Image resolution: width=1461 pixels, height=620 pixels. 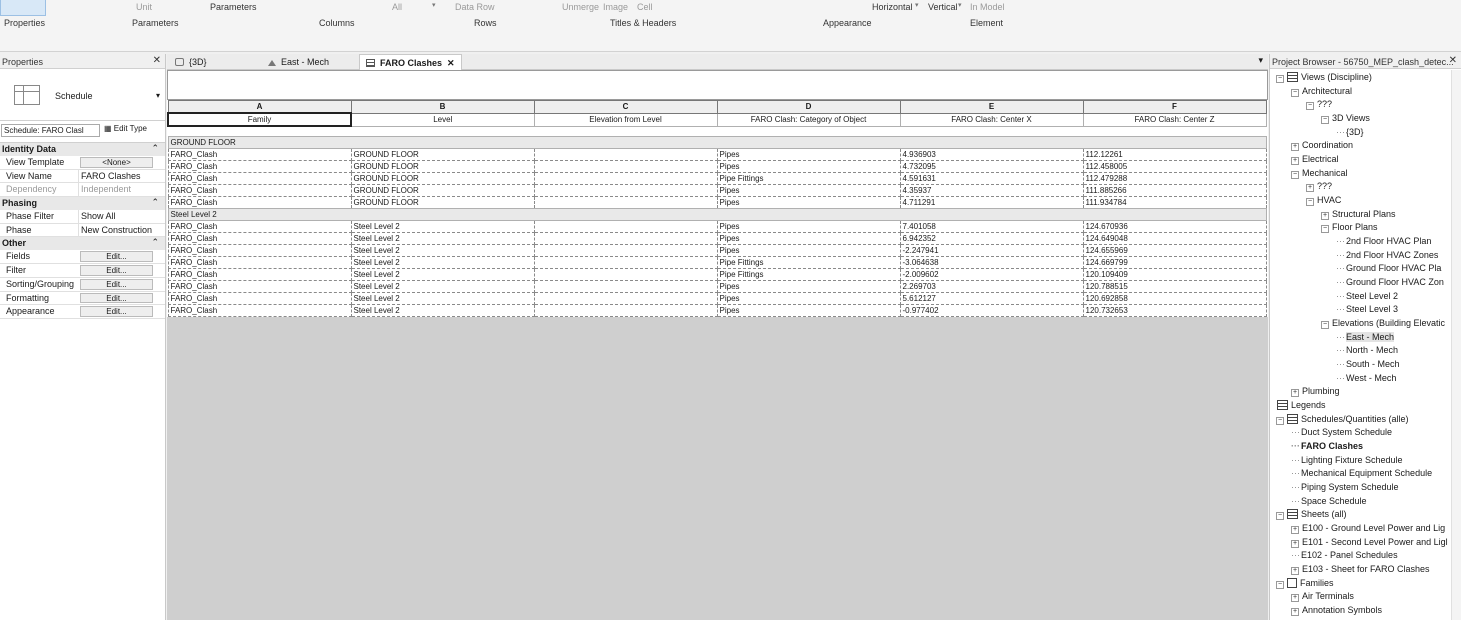 What do you see at coordinates (121, 216) in the screenshot?
I see `phase-filter-field: Show All` at bounding box center [121, 216].